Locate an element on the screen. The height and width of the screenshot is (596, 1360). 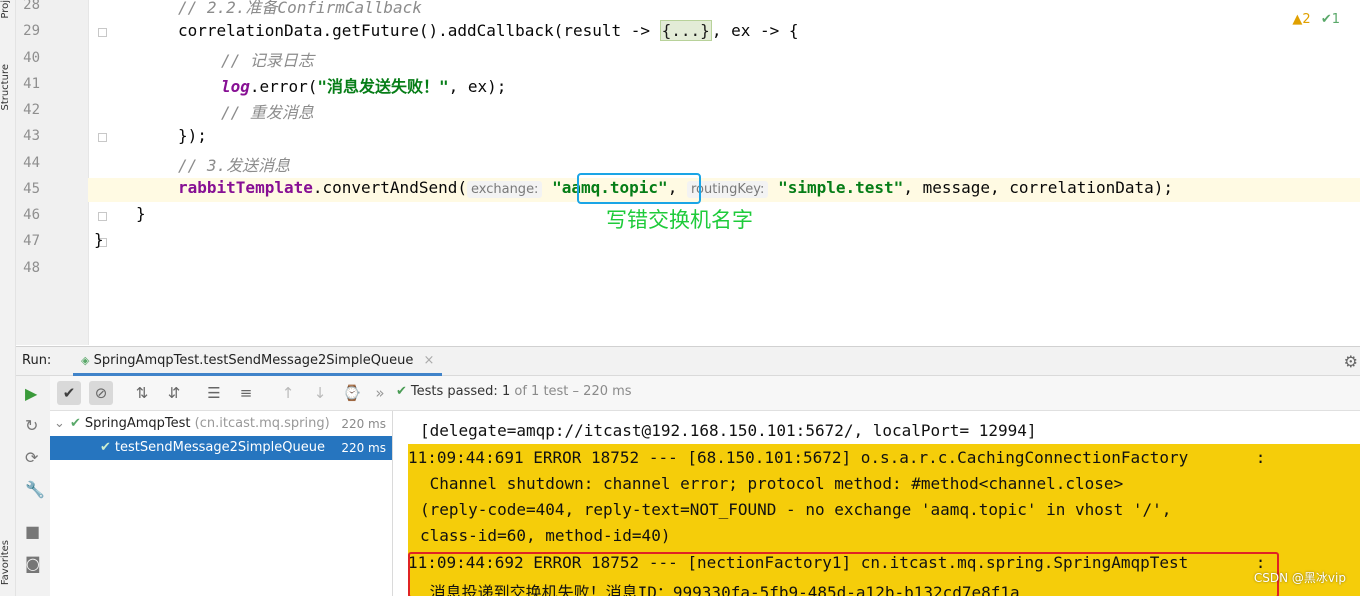
collapse-all-icon: ≡ is located at coordinates (246, 393).